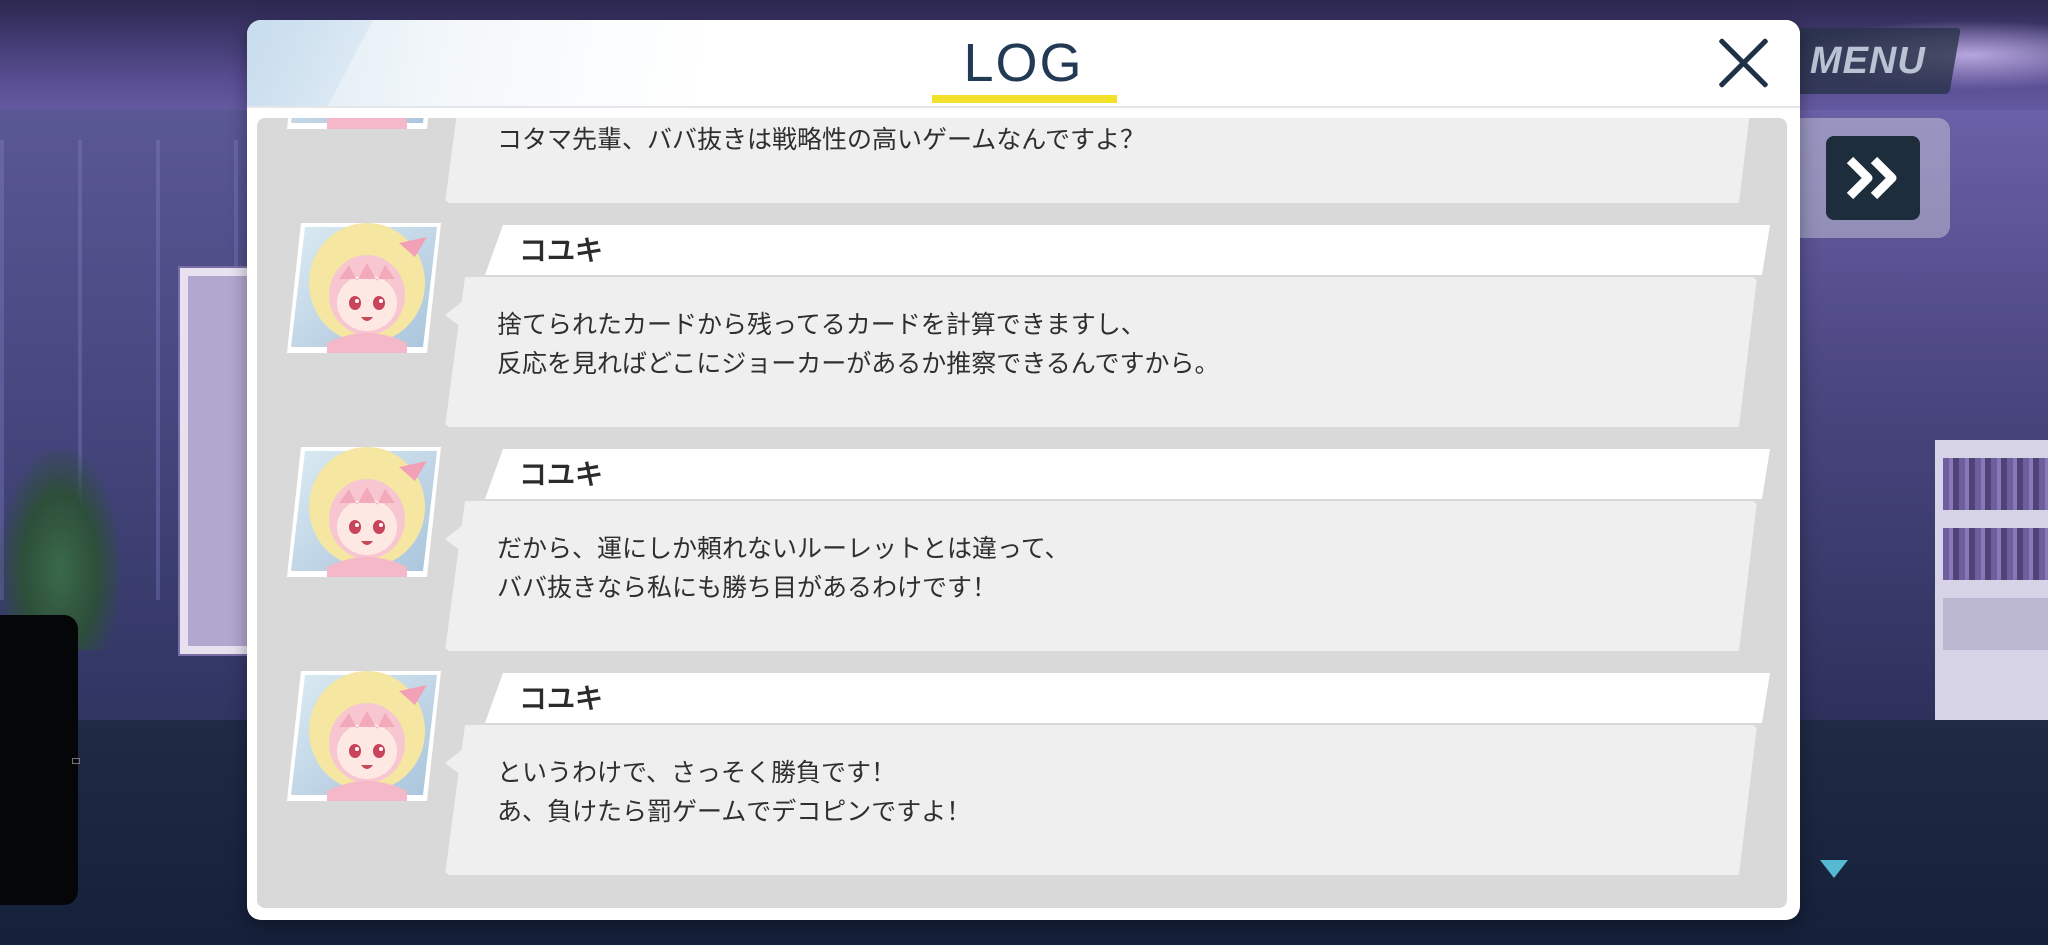 The image size is (2048, 945). What do you see at coordinates (76, 761) in the screenshot?
I see `side-indicator` at bounding box center [76, 761].